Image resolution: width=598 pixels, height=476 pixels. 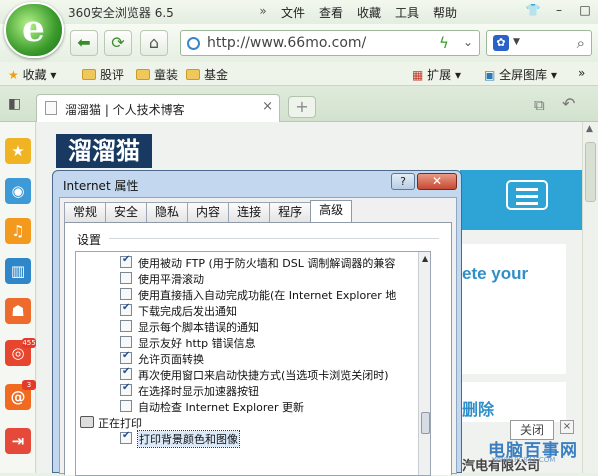 What do you see at coordinates (198, 391) in the screenshot?
I see `setting-label: 在选择时显示加速器按钮` at bounding box center [198, 391].